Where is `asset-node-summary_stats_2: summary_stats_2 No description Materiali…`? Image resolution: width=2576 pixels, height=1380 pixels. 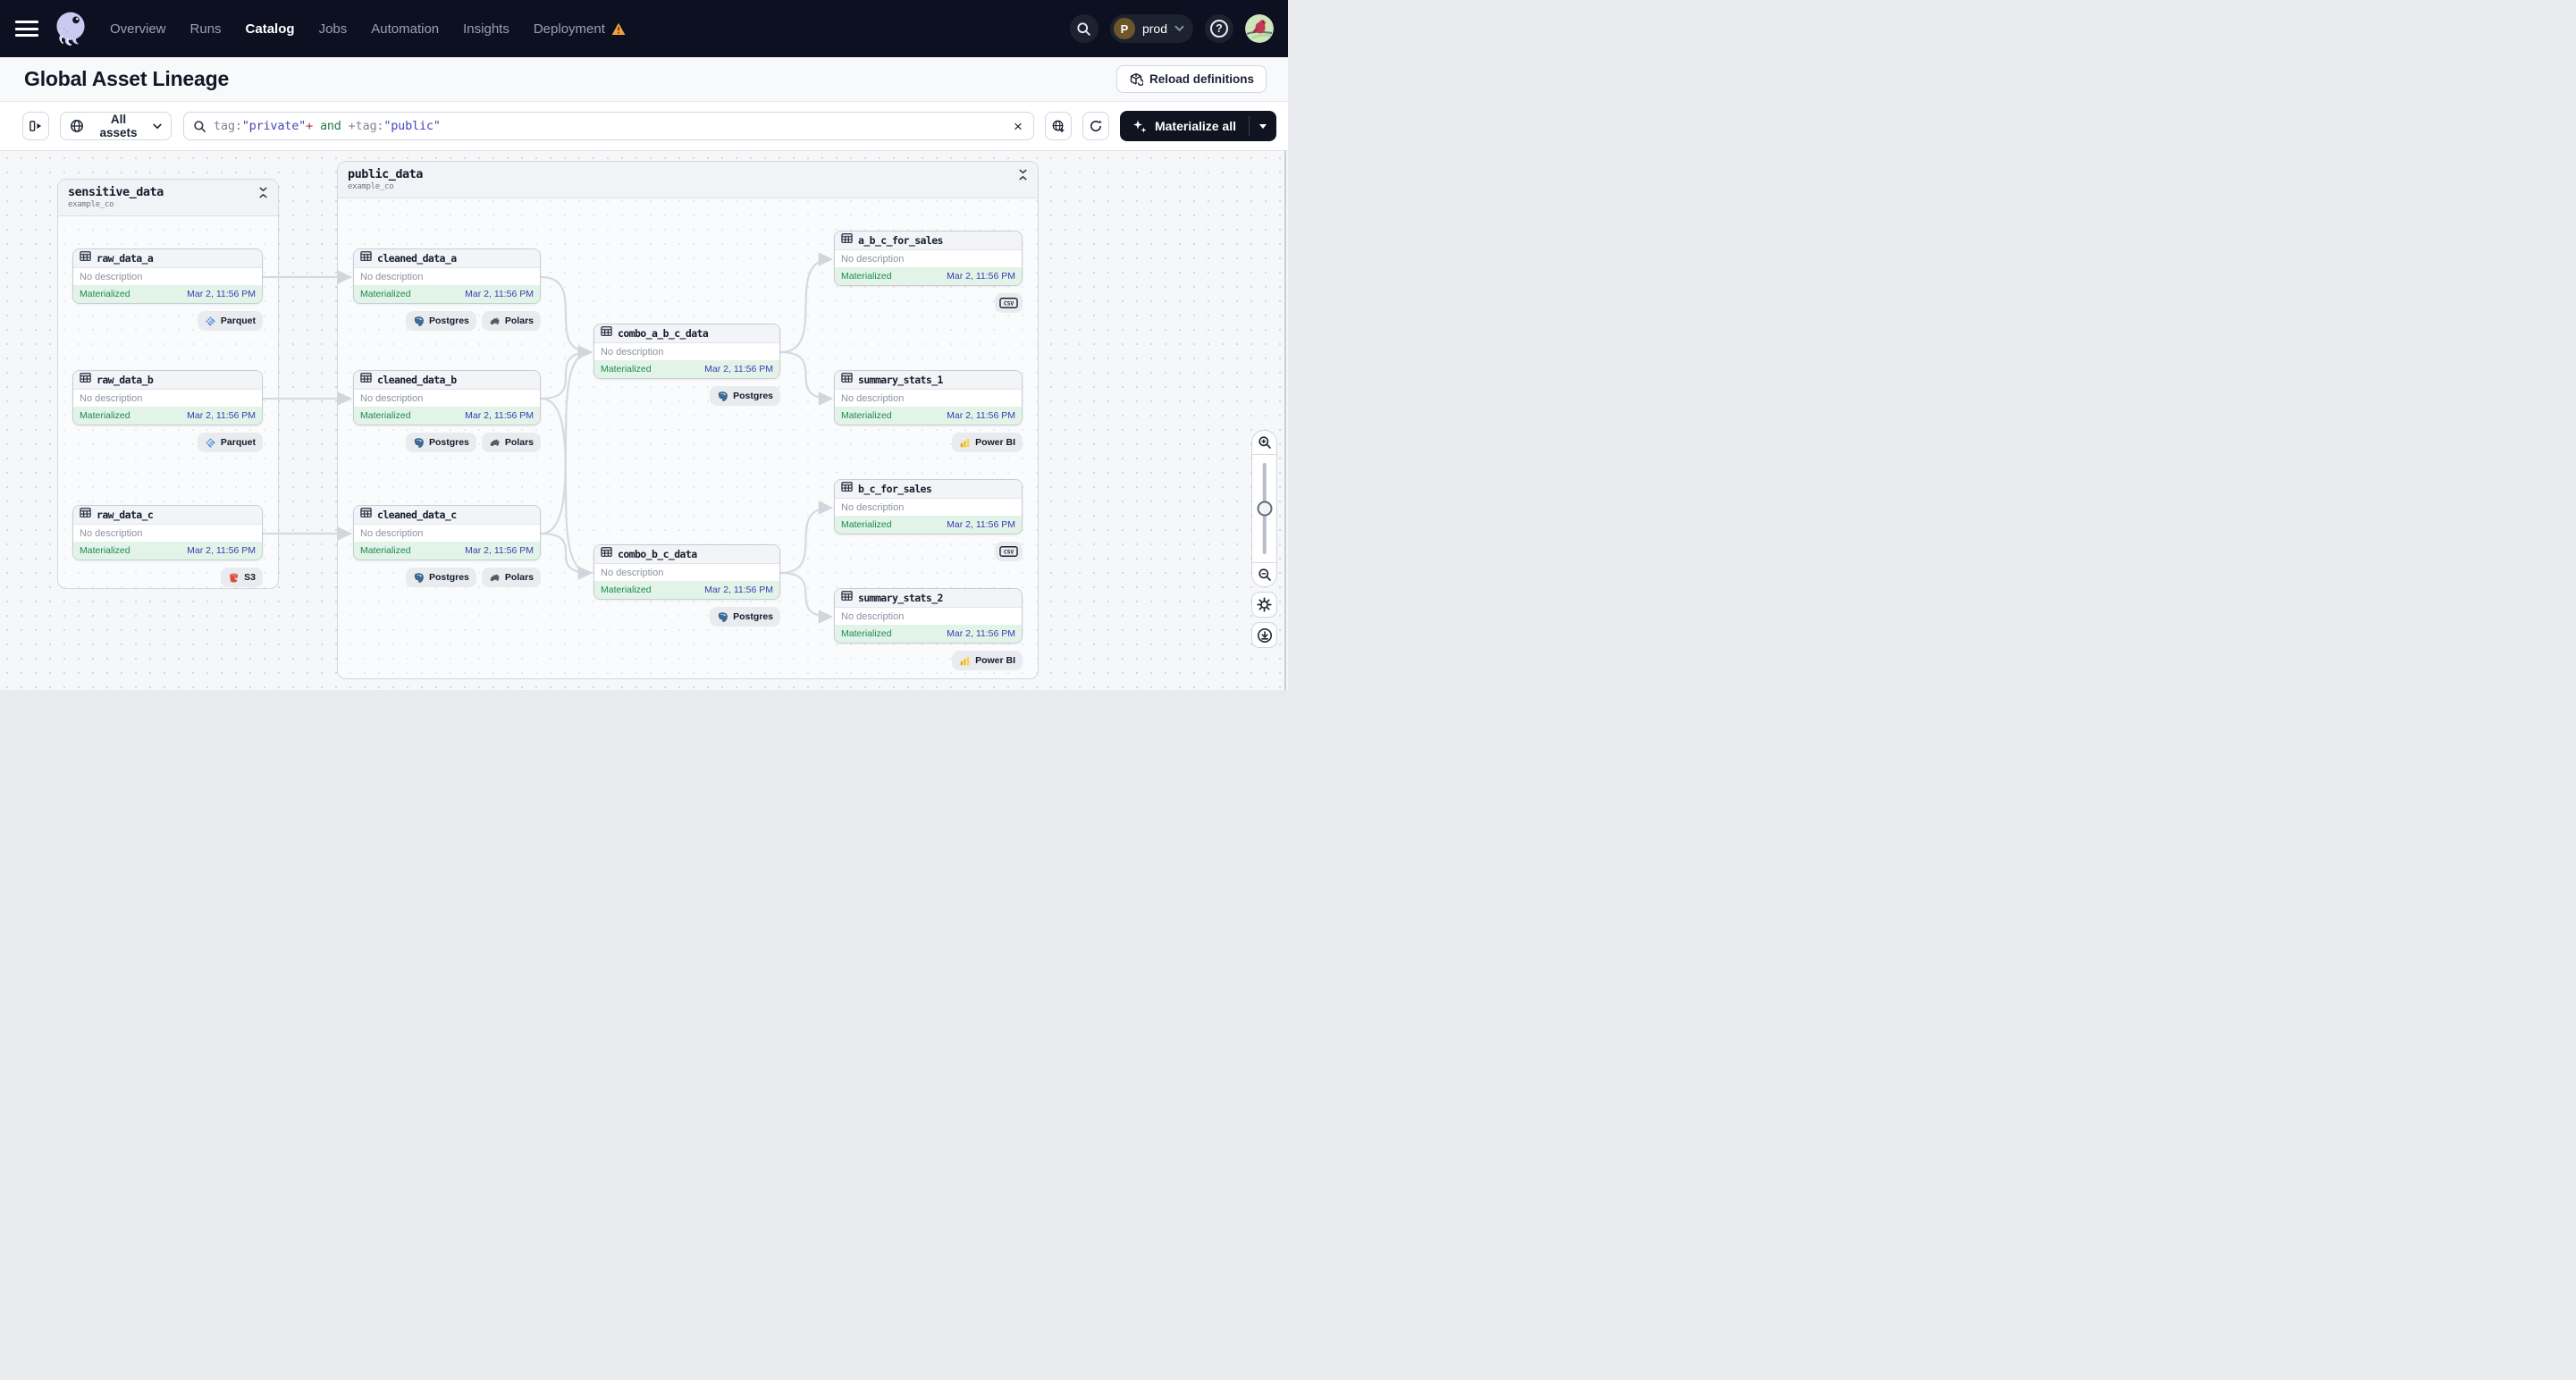
asset-node-summary_stats_2: summary_stats_2 No description Materiali… is located at coordinates (929, 616).